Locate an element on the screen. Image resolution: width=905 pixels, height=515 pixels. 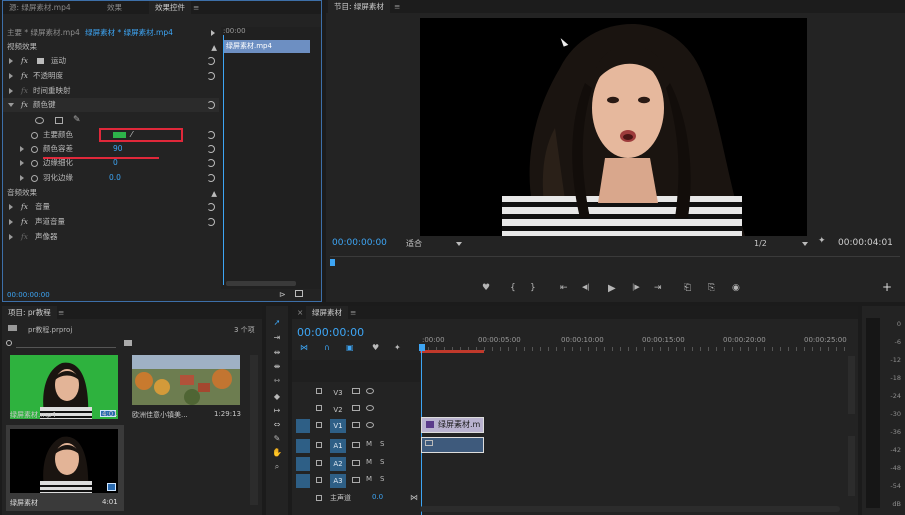
export-frame-button: ◉ is located at coordinates (736, 288).